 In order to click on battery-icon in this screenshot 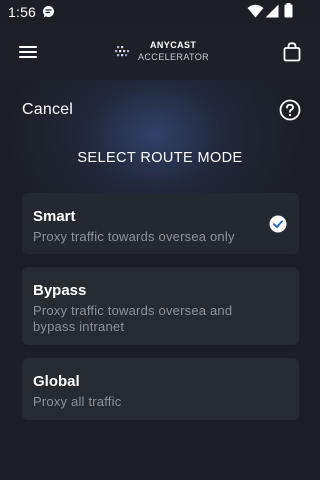, I will do `click(288, 10)`.